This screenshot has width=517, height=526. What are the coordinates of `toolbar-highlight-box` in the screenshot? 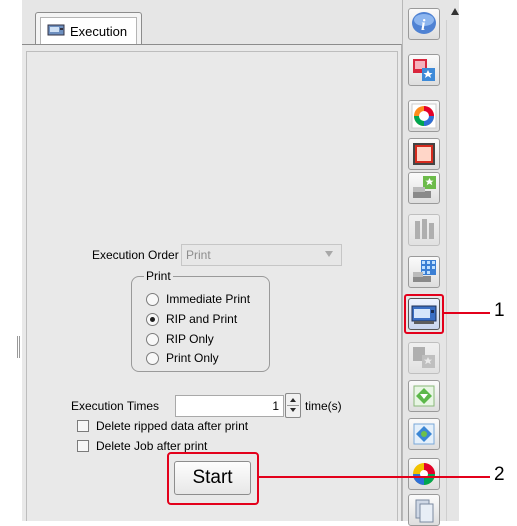 It's located at (424, 314).